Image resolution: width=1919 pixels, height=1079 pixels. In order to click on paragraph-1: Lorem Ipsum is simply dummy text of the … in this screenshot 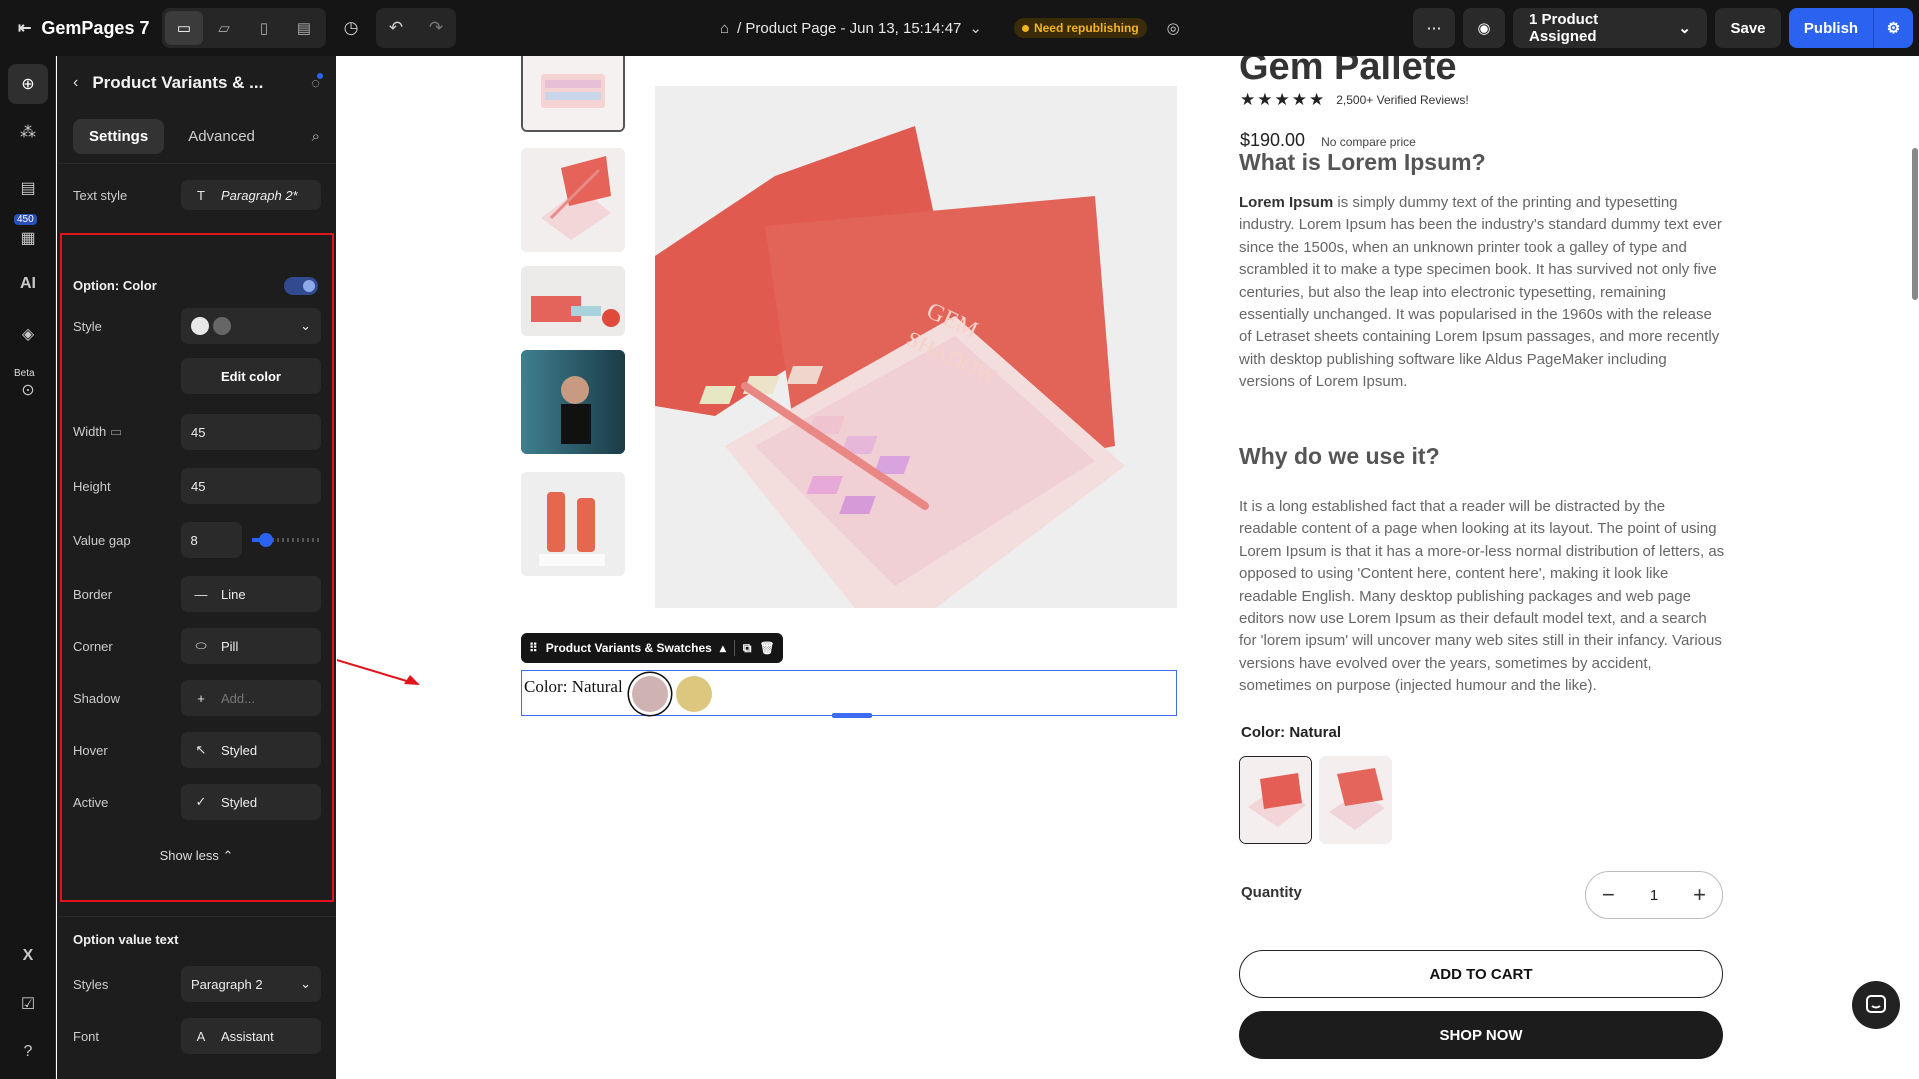, I will do `click(1482, 293)`.